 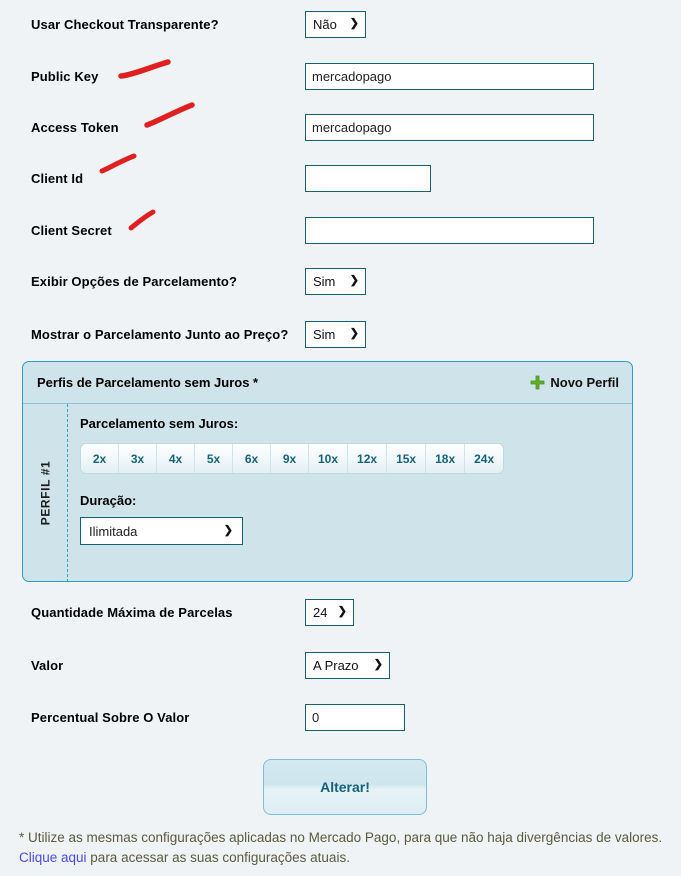 I want to click on profile-tab-1: PERFIL #1, so click(x=45, y=493).